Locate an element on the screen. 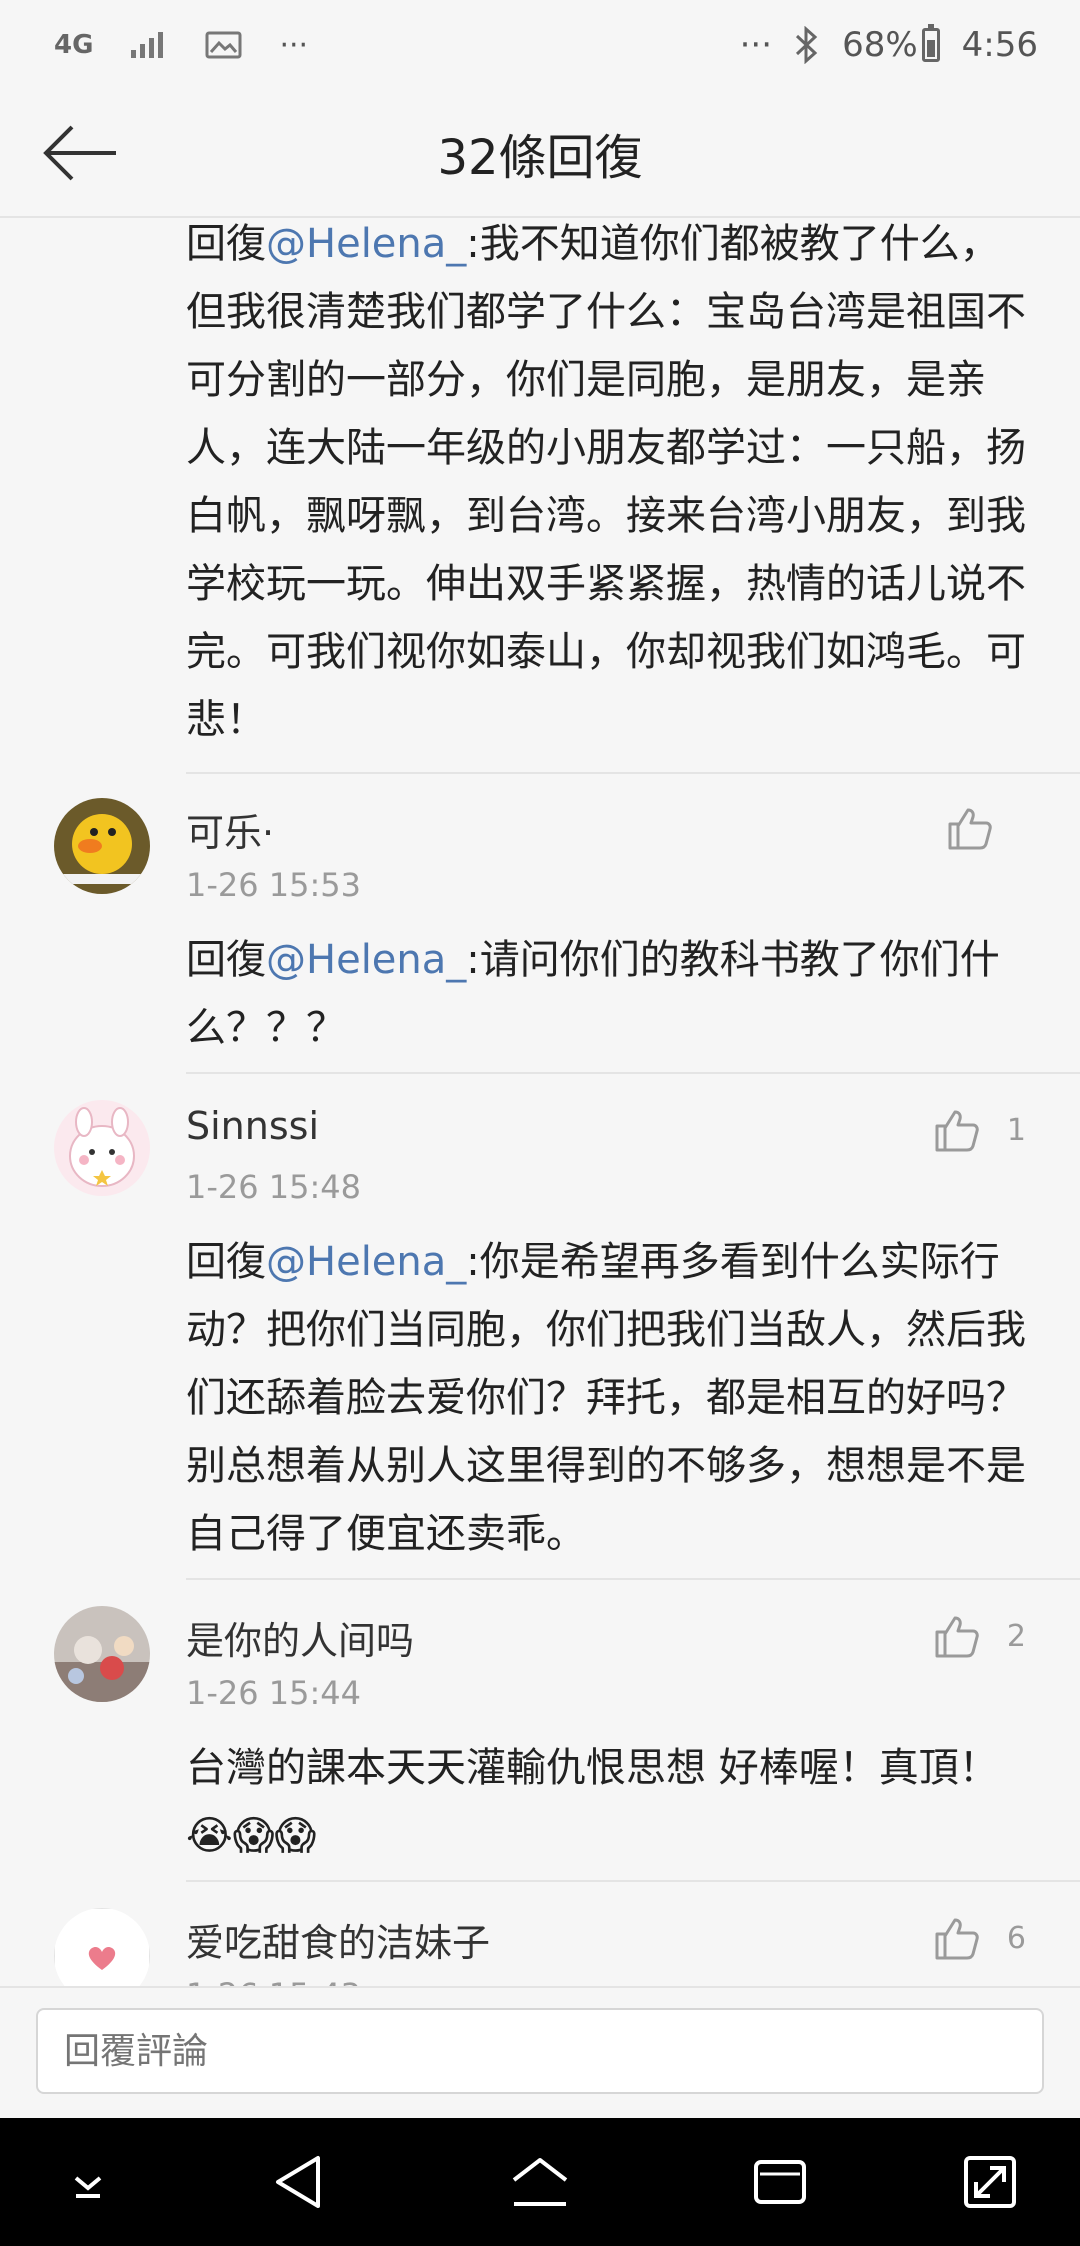  like-count: 2 is located at coordinates (1016, 1636).